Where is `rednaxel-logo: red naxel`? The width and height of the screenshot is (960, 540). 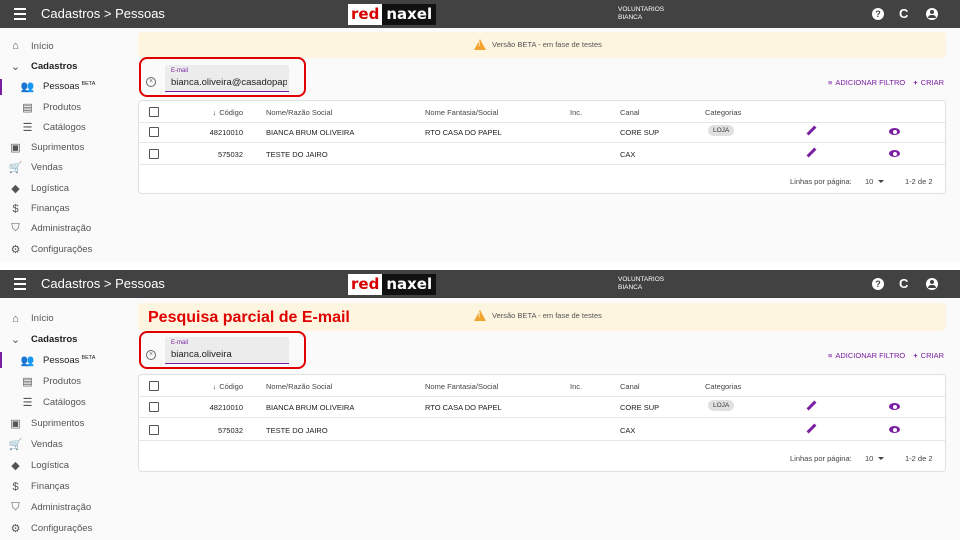 rednaxel-logo: red naxel is located at coordinates (392, 284).